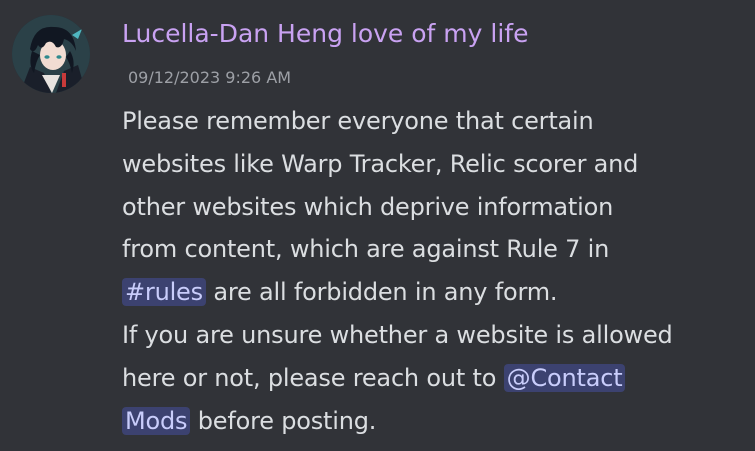 This screenshot has width=755, height=451. I want to click on author-avatar, so click(51, 54).